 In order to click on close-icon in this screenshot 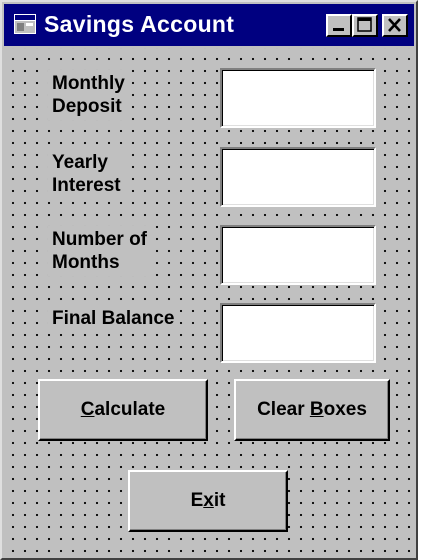, I will do `click(394, 25)`.